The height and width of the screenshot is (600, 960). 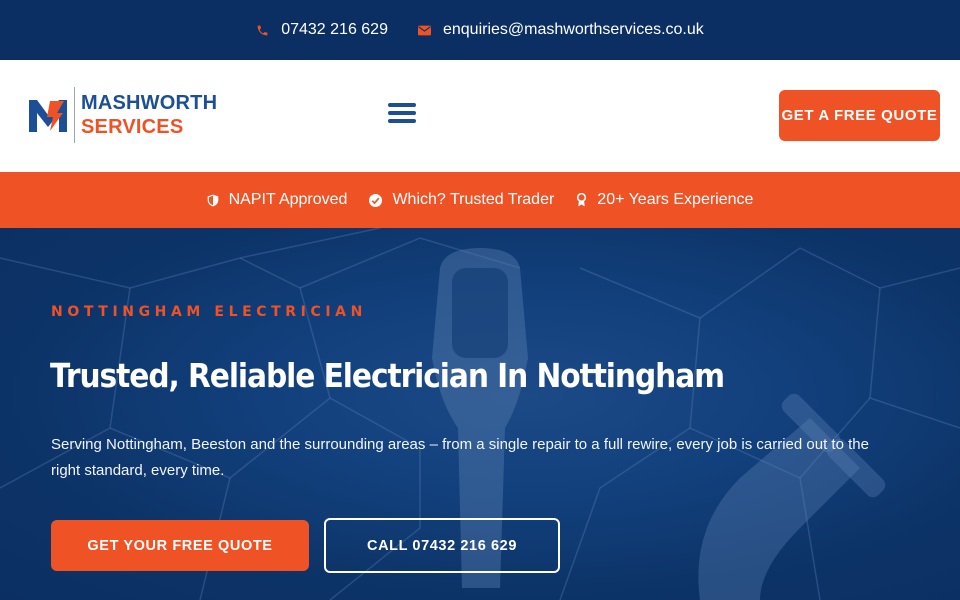 I want to click on phone-number: 07432 216 629, so click(x=334, y=29).